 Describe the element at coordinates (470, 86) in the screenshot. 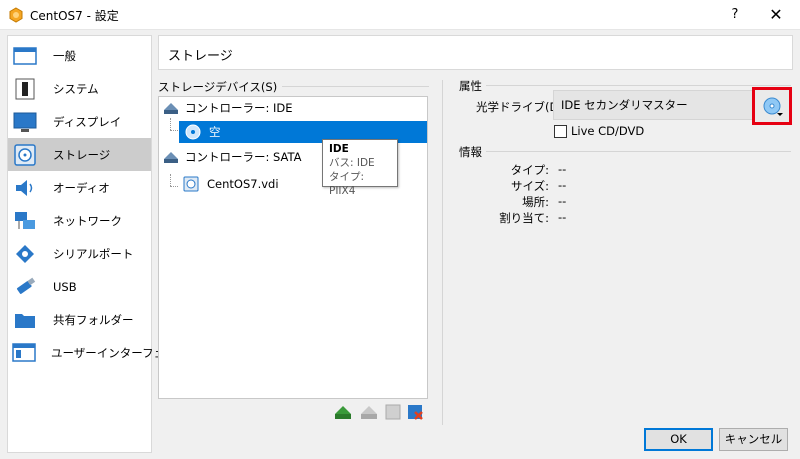

I see `attributes-label: 属性` at that location.